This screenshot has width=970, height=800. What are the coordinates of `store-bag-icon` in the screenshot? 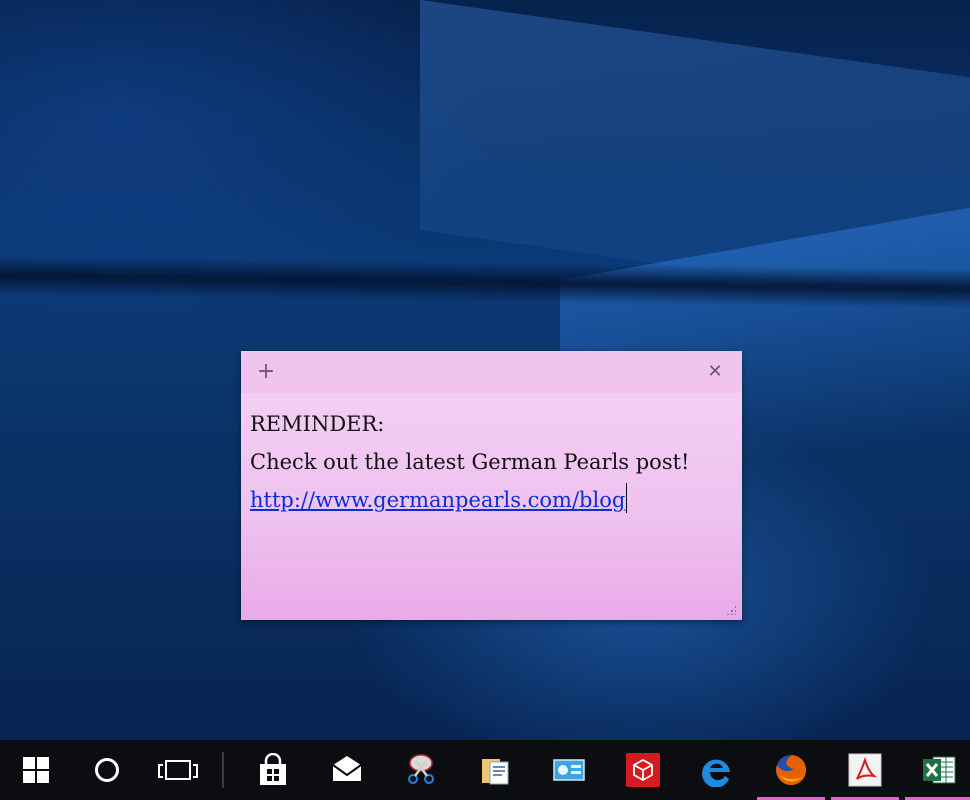 It's located at (273, 769).